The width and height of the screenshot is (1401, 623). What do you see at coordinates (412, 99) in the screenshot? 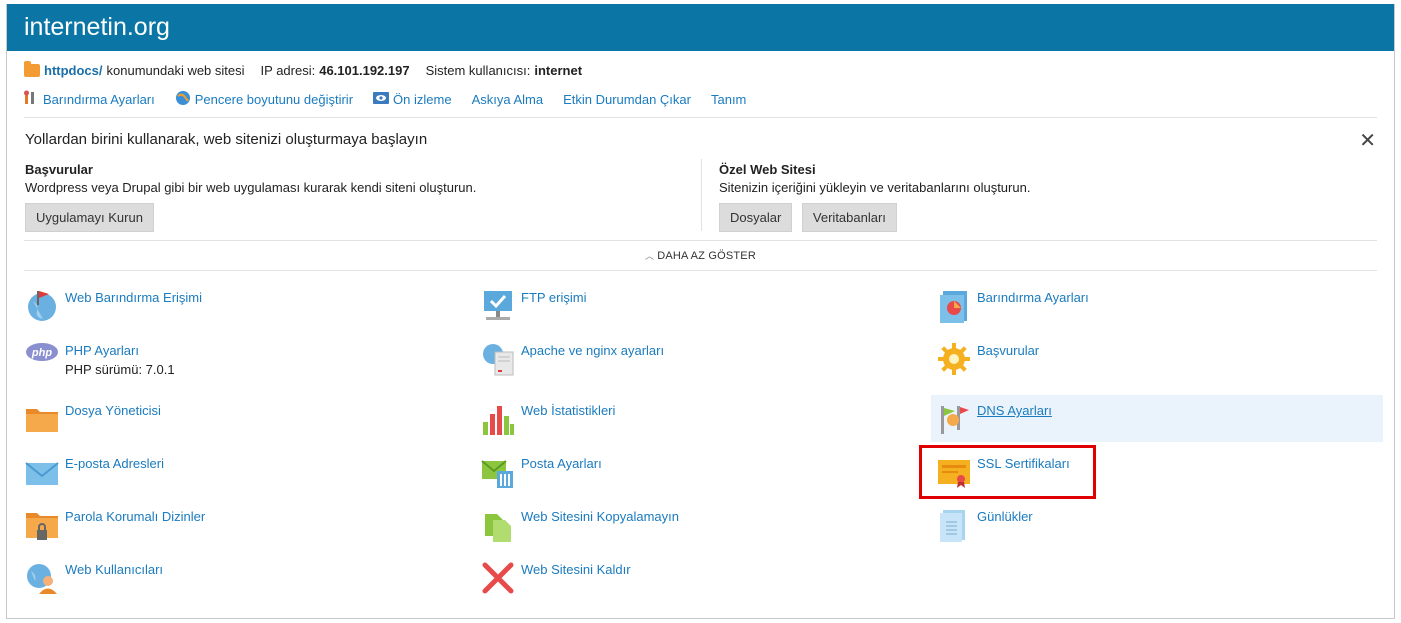
I see `preview-action: Ön izleme` at bounding box center [412, 99].